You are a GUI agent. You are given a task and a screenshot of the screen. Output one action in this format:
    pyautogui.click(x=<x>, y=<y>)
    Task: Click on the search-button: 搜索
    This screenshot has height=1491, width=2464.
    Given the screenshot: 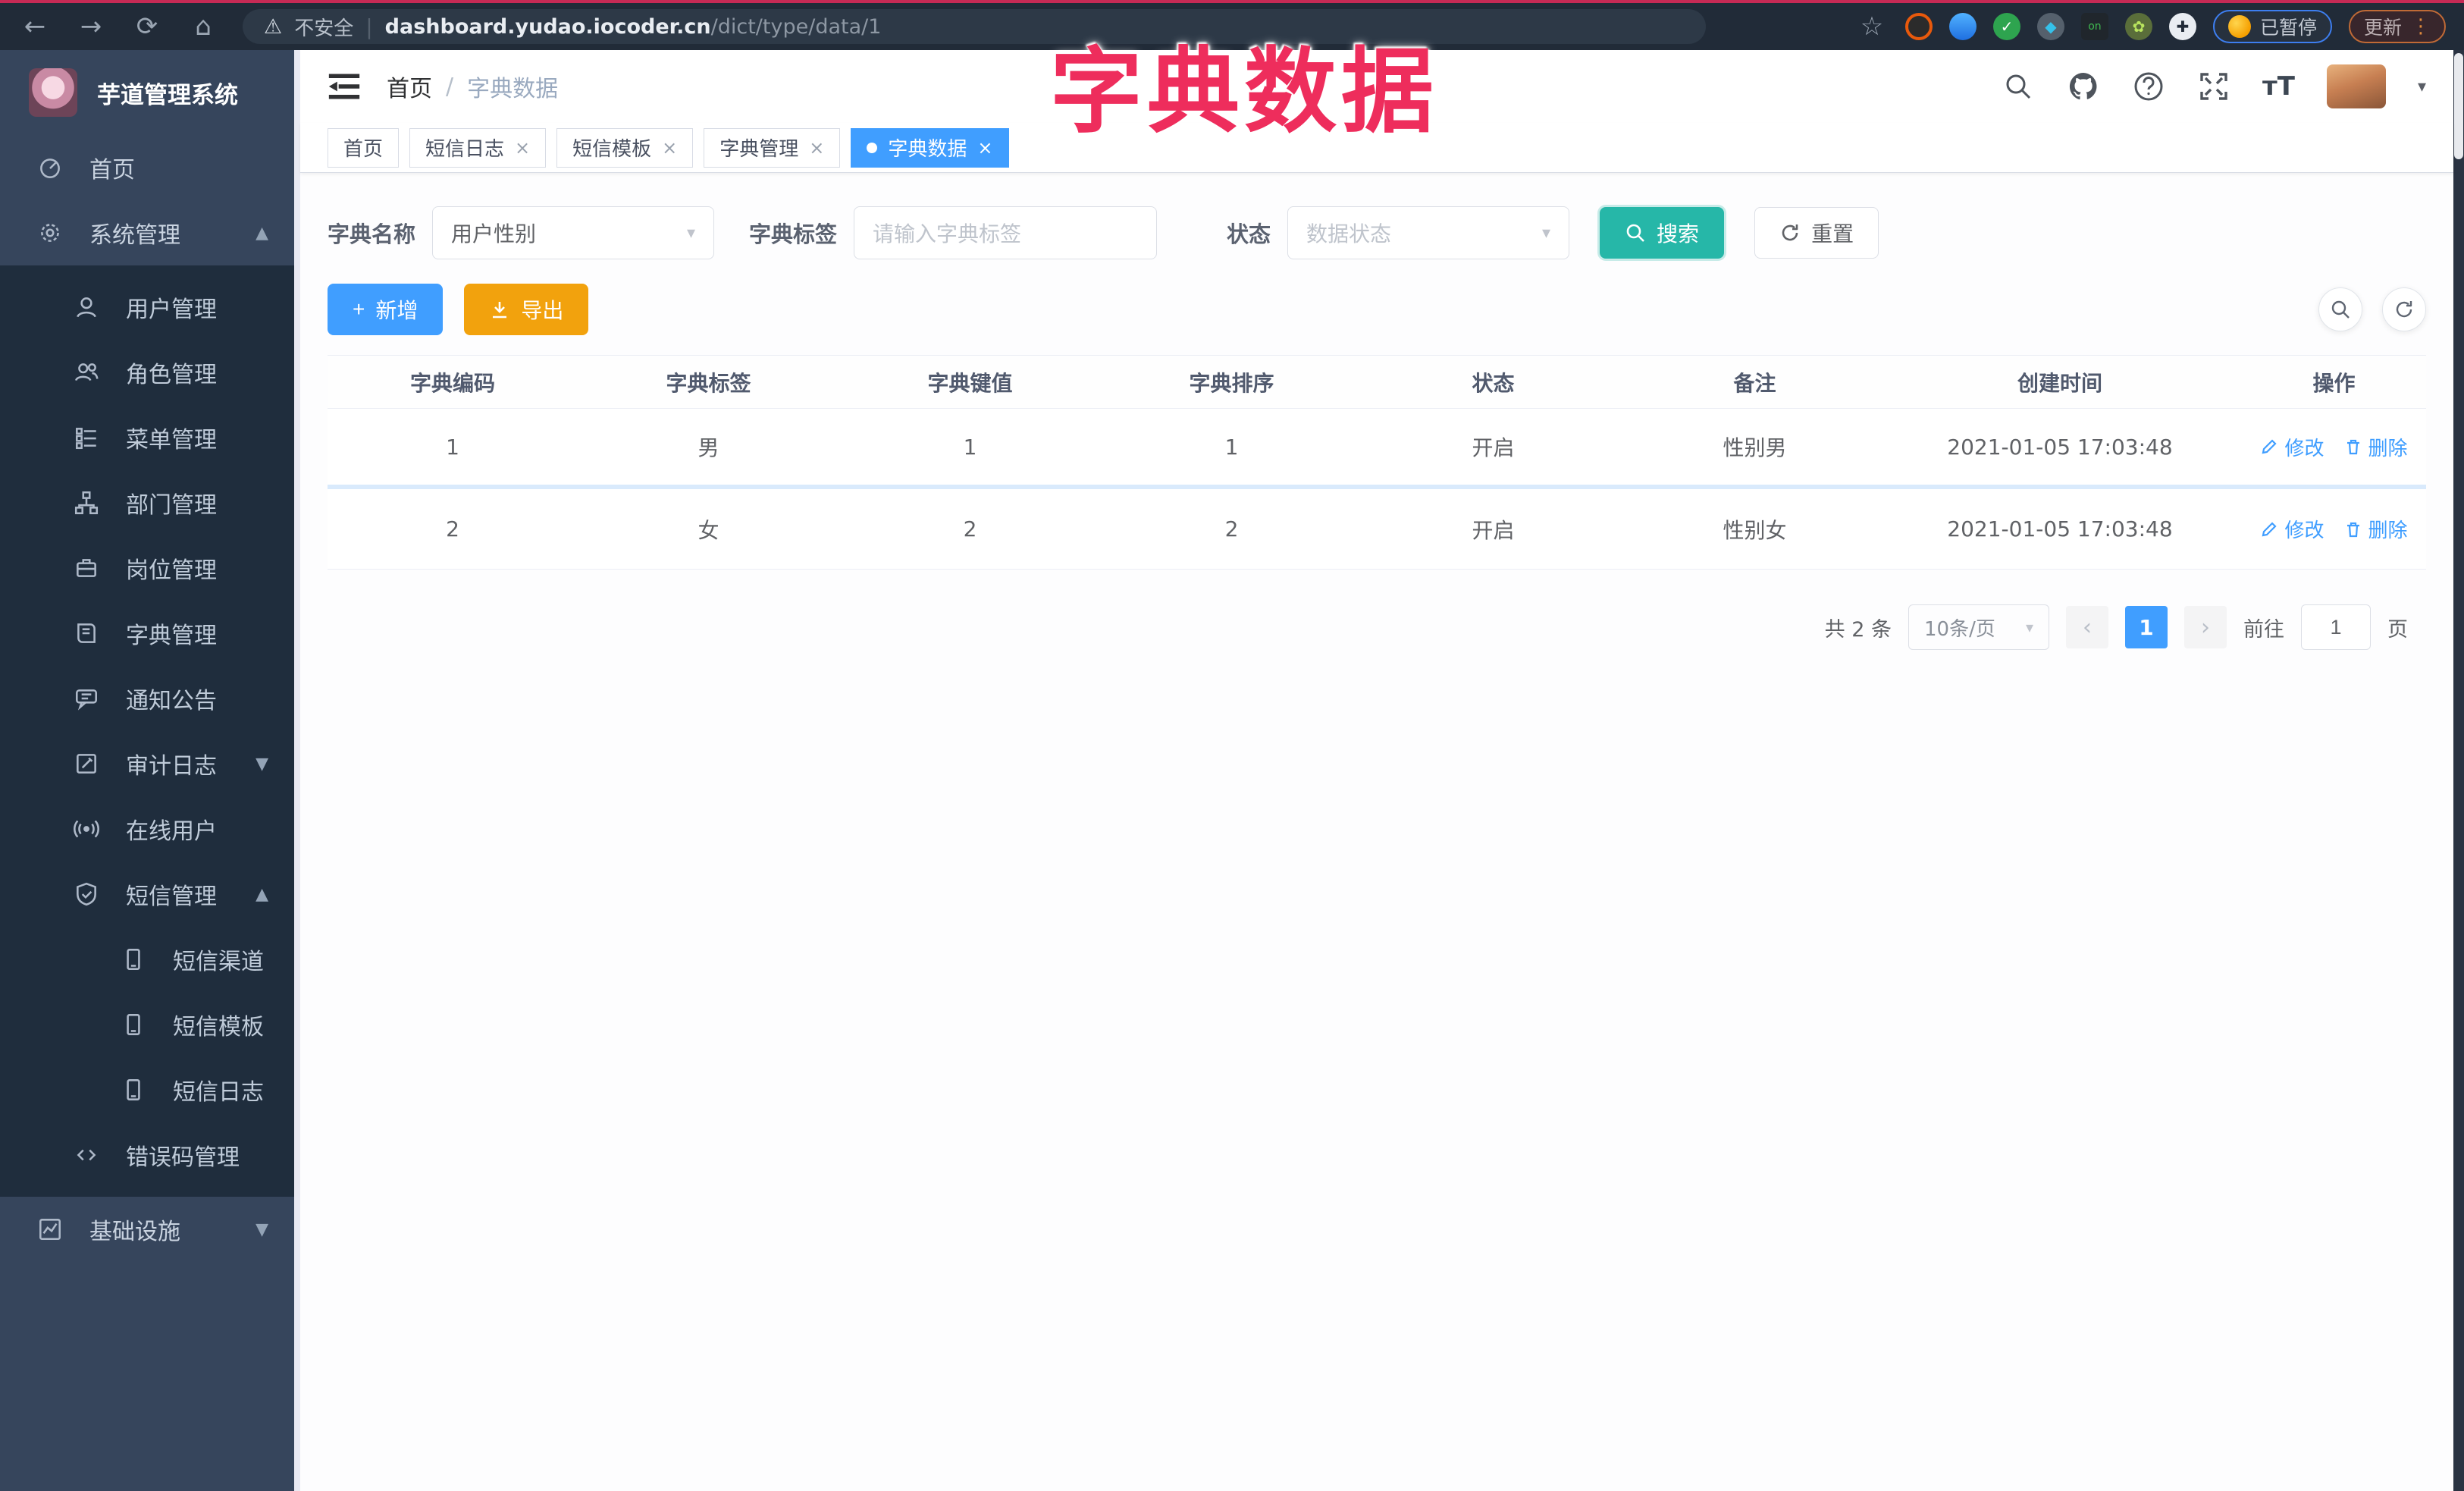 What is the action you would take?
    pyautogui.click(x=1662, y=233)
    